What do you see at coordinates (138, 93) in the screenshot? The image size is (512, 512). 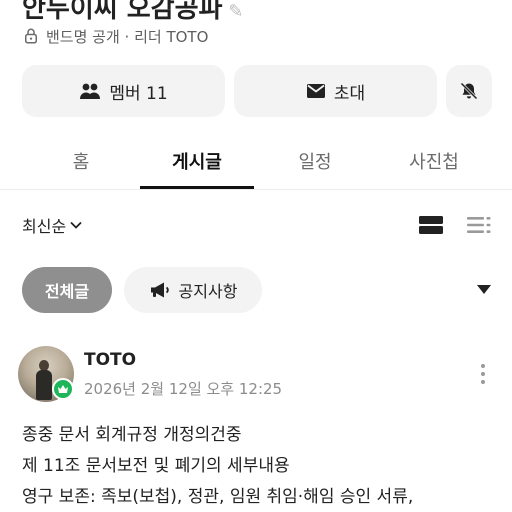 I see `members-label: 멤버 11` at bounding box center [138, 93].